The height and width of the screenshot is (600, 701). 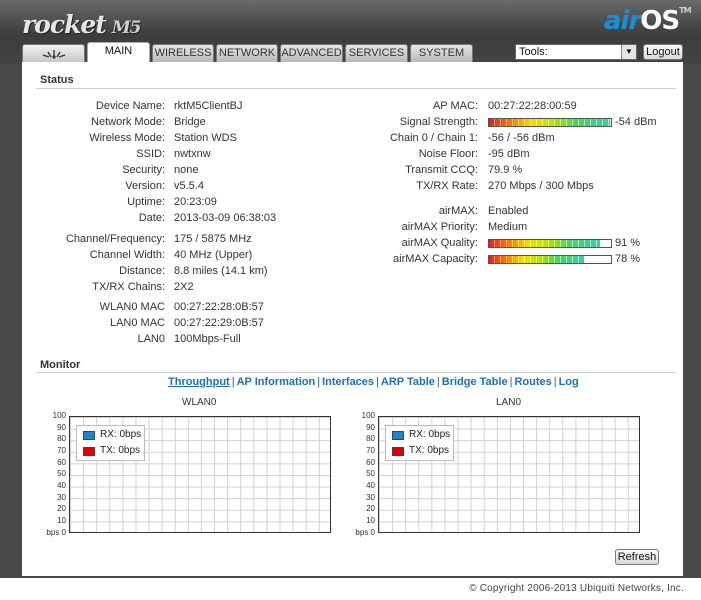 I want to click on device-name-label: Device Name:, so click(x=130, y=106).